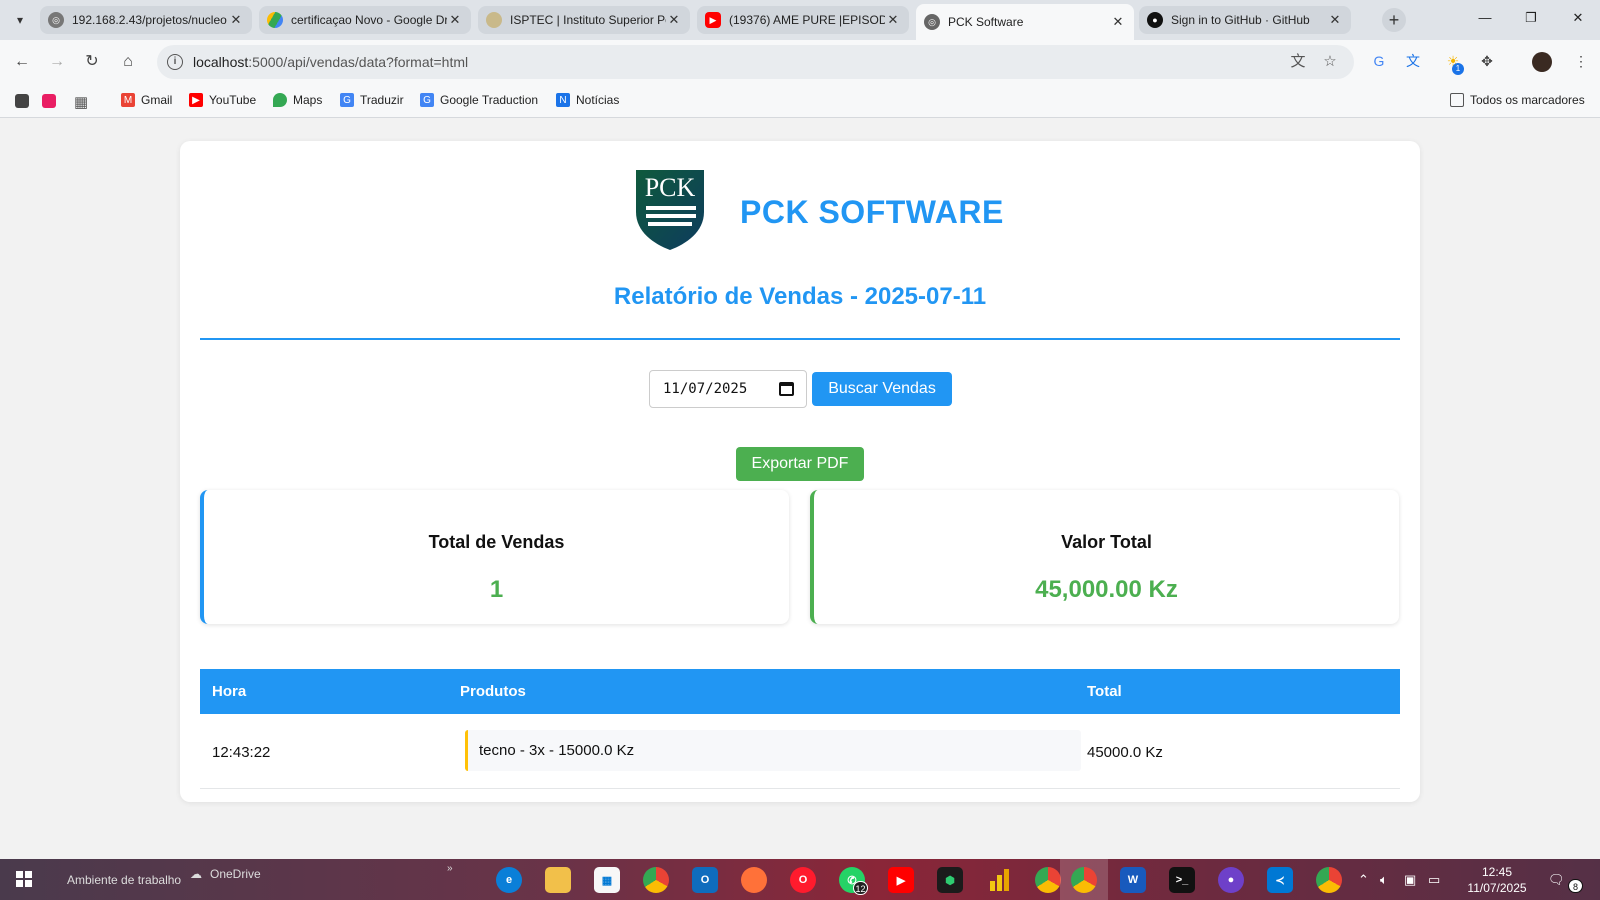 The image size is (1600, 900). Describe the element at coordinates (1280, 880) in the screenshot. I see `vscode-icon: ≺` at that location.